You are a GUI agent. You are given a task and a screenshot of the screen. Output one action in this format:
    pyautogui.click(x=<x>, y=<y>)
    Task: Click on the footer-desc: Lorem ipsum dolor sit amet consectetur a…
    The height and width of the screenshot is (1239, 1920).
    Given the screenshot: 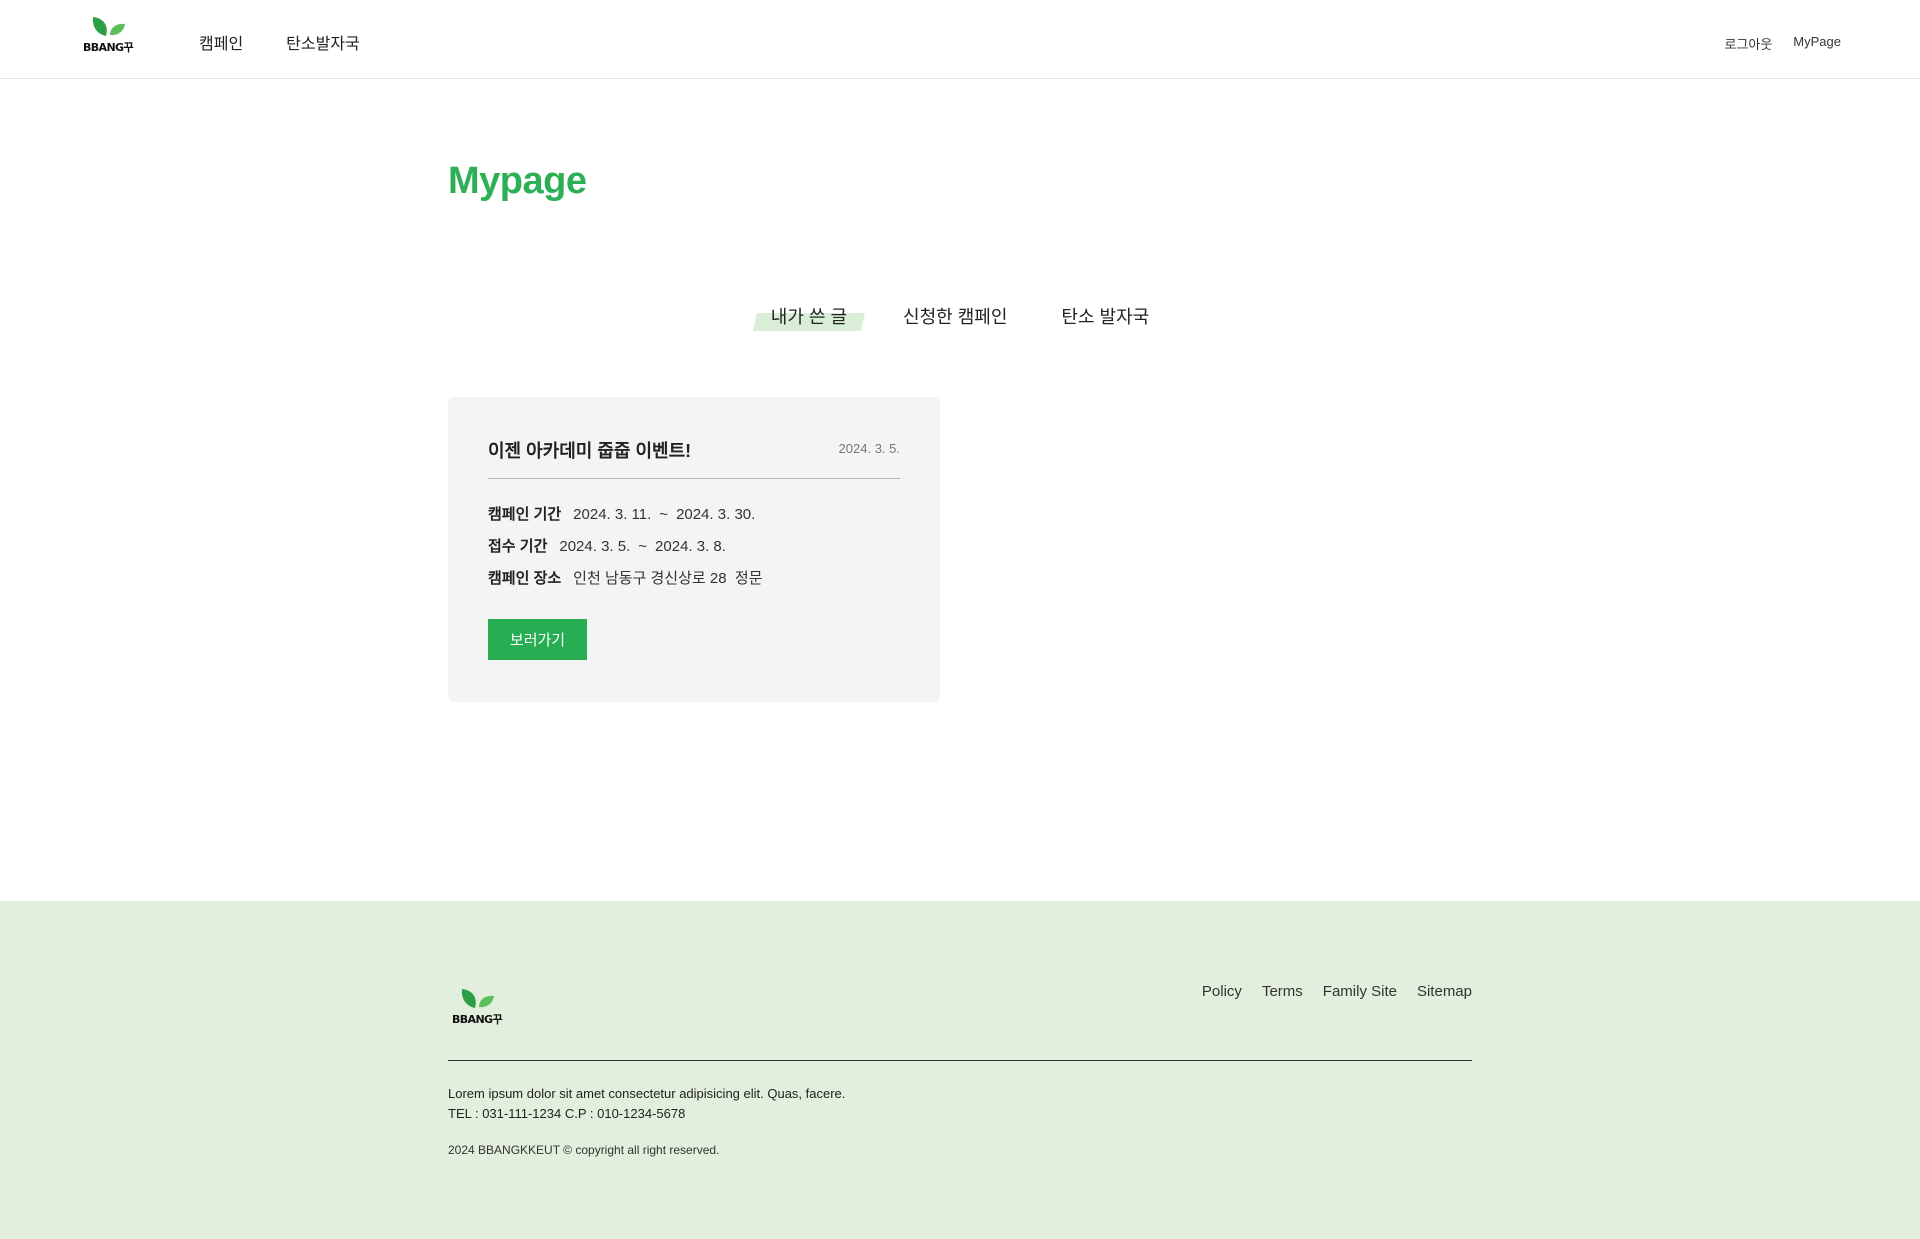 What is the action you would take?
    pyautogui.click(x=647, y=1093)
    